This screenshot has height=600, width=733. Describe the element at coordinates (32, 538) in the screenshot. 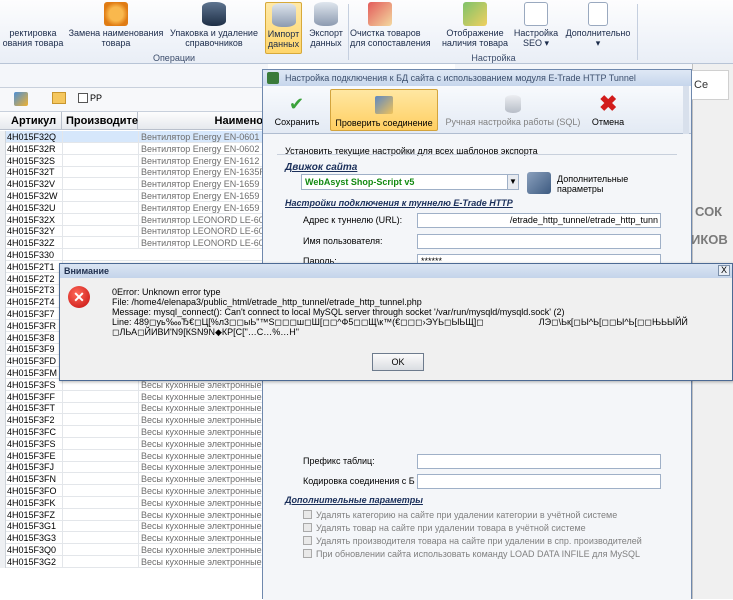

I see `cell-sku: 4H015F3G3` at that location.